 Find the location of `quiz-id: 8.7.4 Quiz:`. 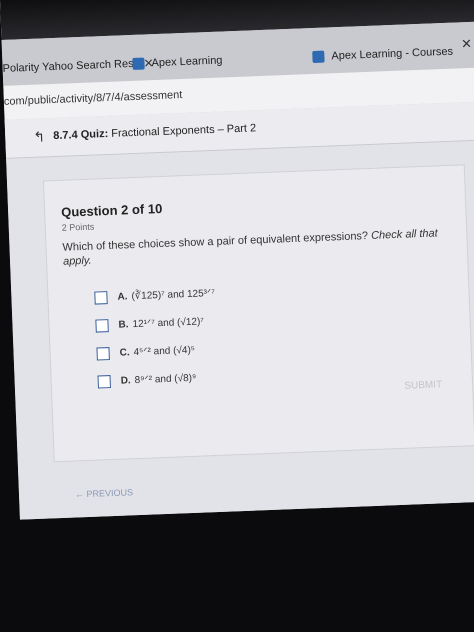

quiz-id: 8.7.4 Quiz: is located at coordinates (81, 135).